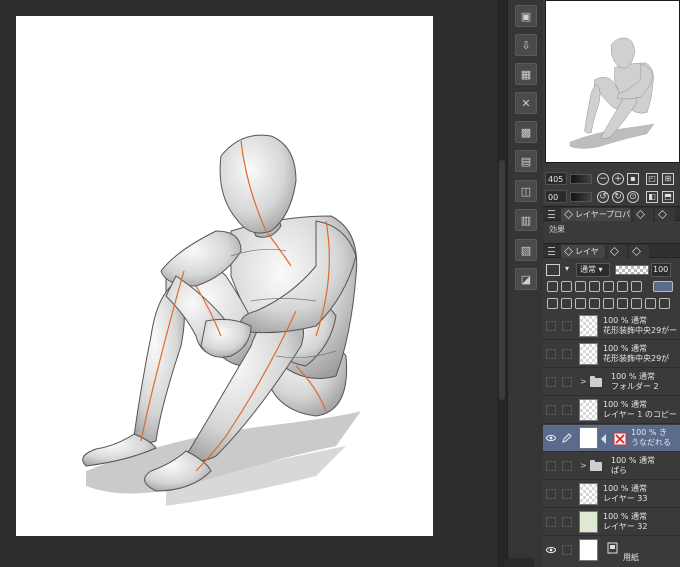  I want to click on rotate-slider, so click(581, 197).